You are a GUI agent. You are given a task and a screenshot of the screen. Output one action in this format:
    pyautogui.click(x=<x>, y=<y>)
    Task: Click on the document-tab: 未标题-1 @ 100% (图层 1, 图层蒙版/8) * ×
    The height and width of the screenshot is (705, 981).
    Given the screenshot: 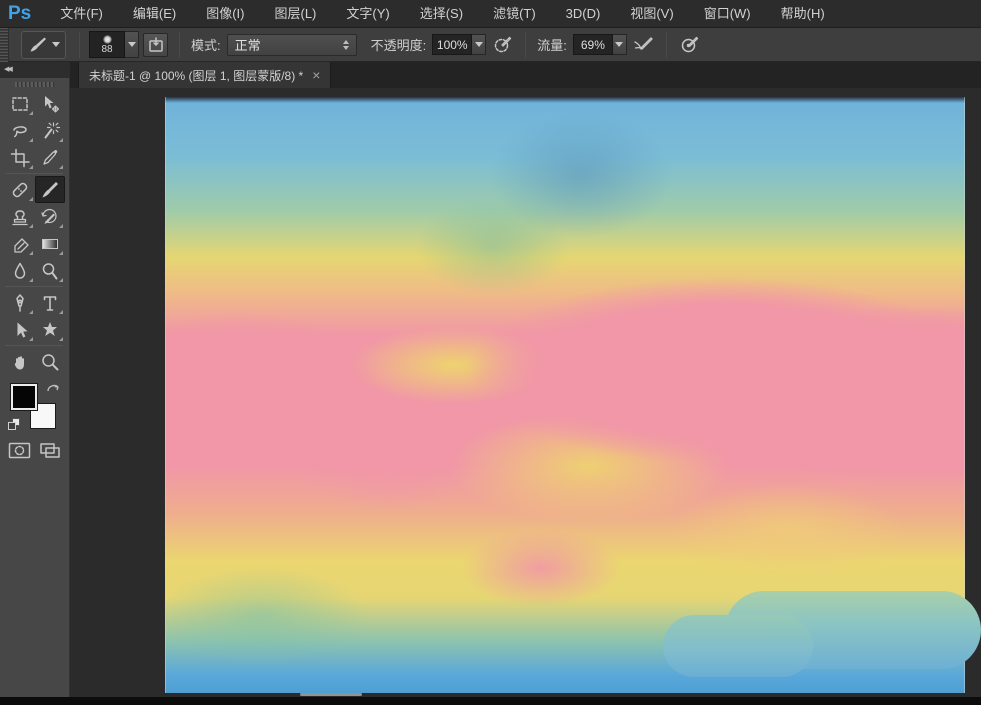 What is the action you would take?
    pyautogui.click(x=205, y=75)
    